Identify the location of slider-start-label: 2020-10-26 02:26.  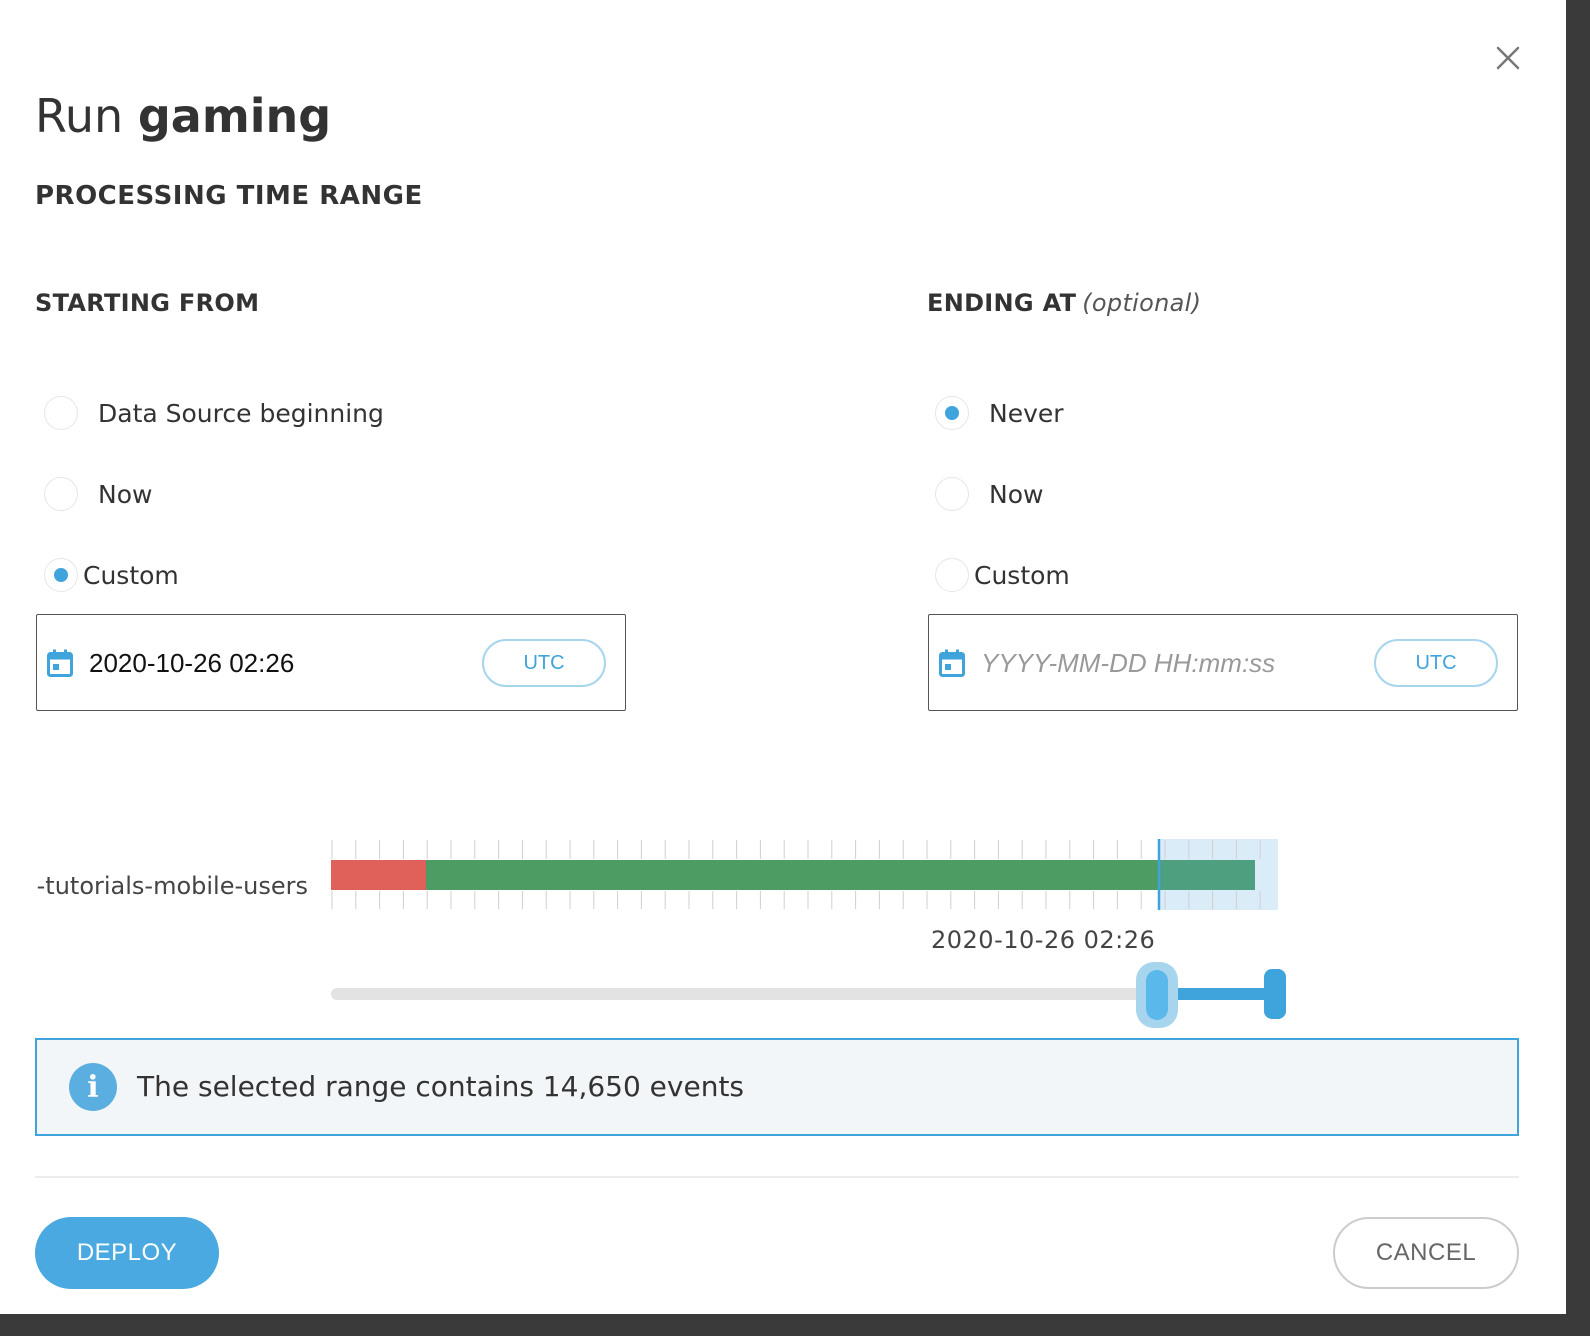
(1043, 940).